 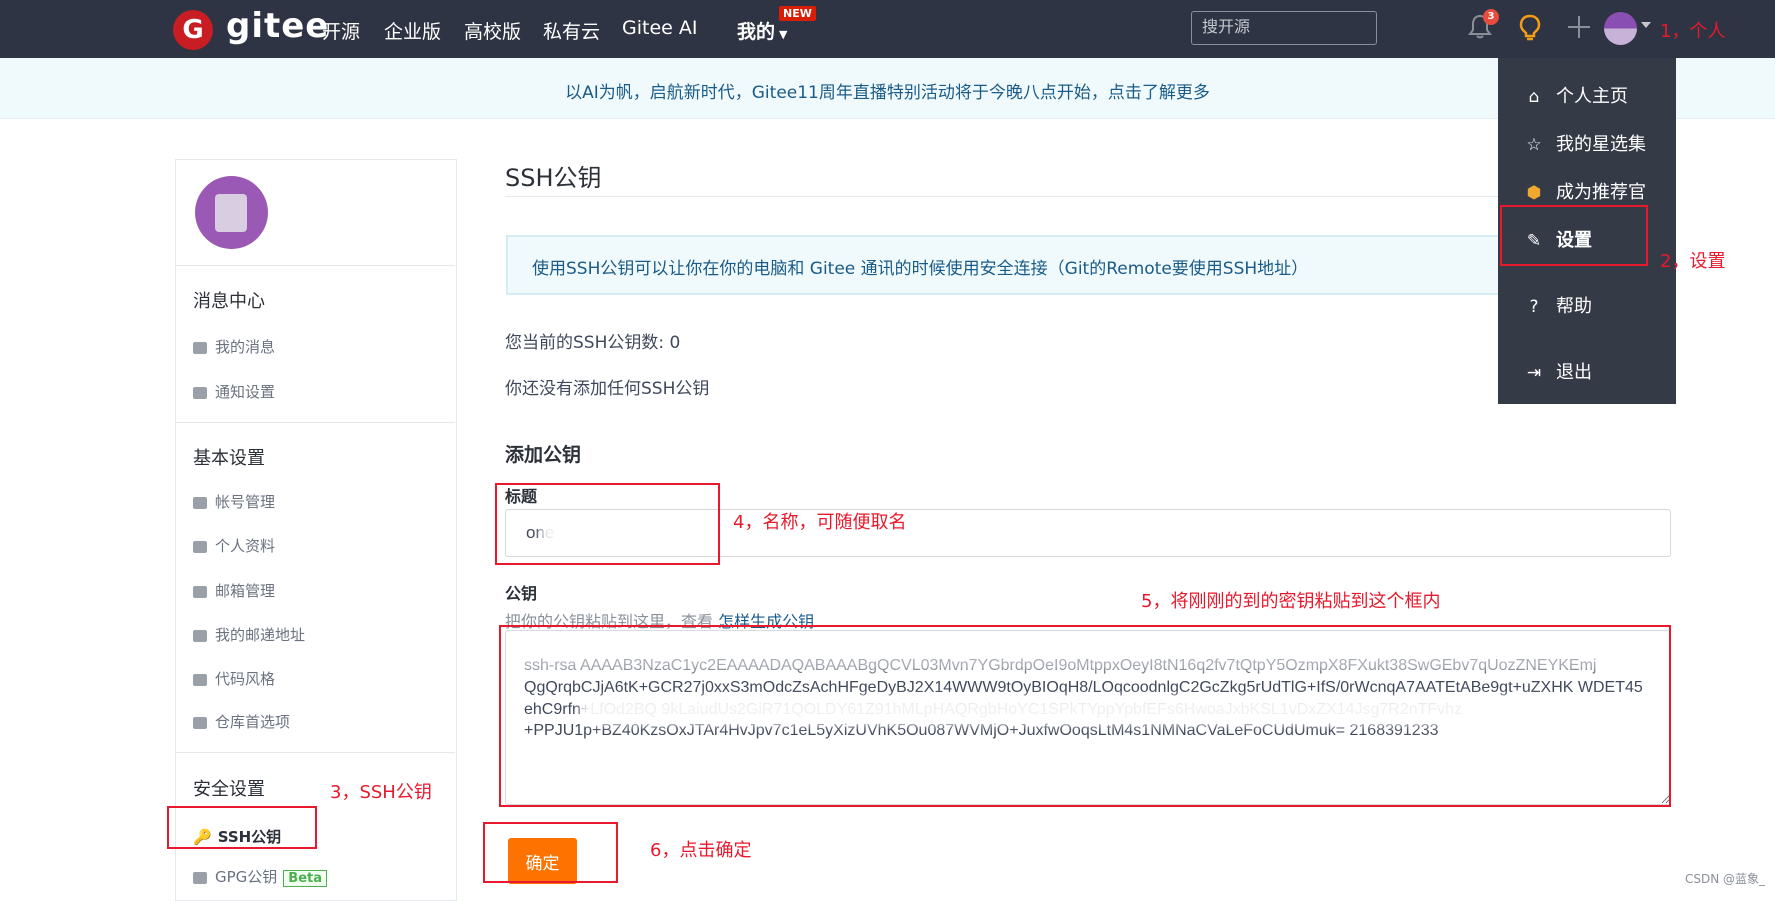 I want to click on sidebar-item-repo-prefs: 仓库首选项, so click(x=241, y=721).